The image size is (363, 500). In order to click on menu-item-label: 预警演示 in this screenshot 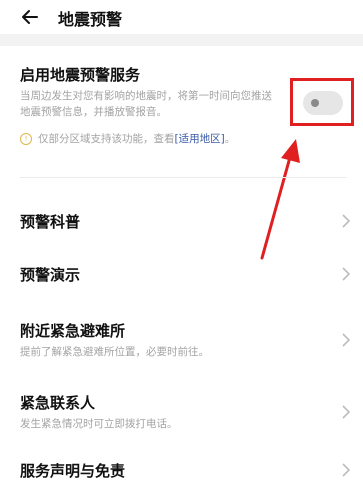, I will do `click(50, 275)`.